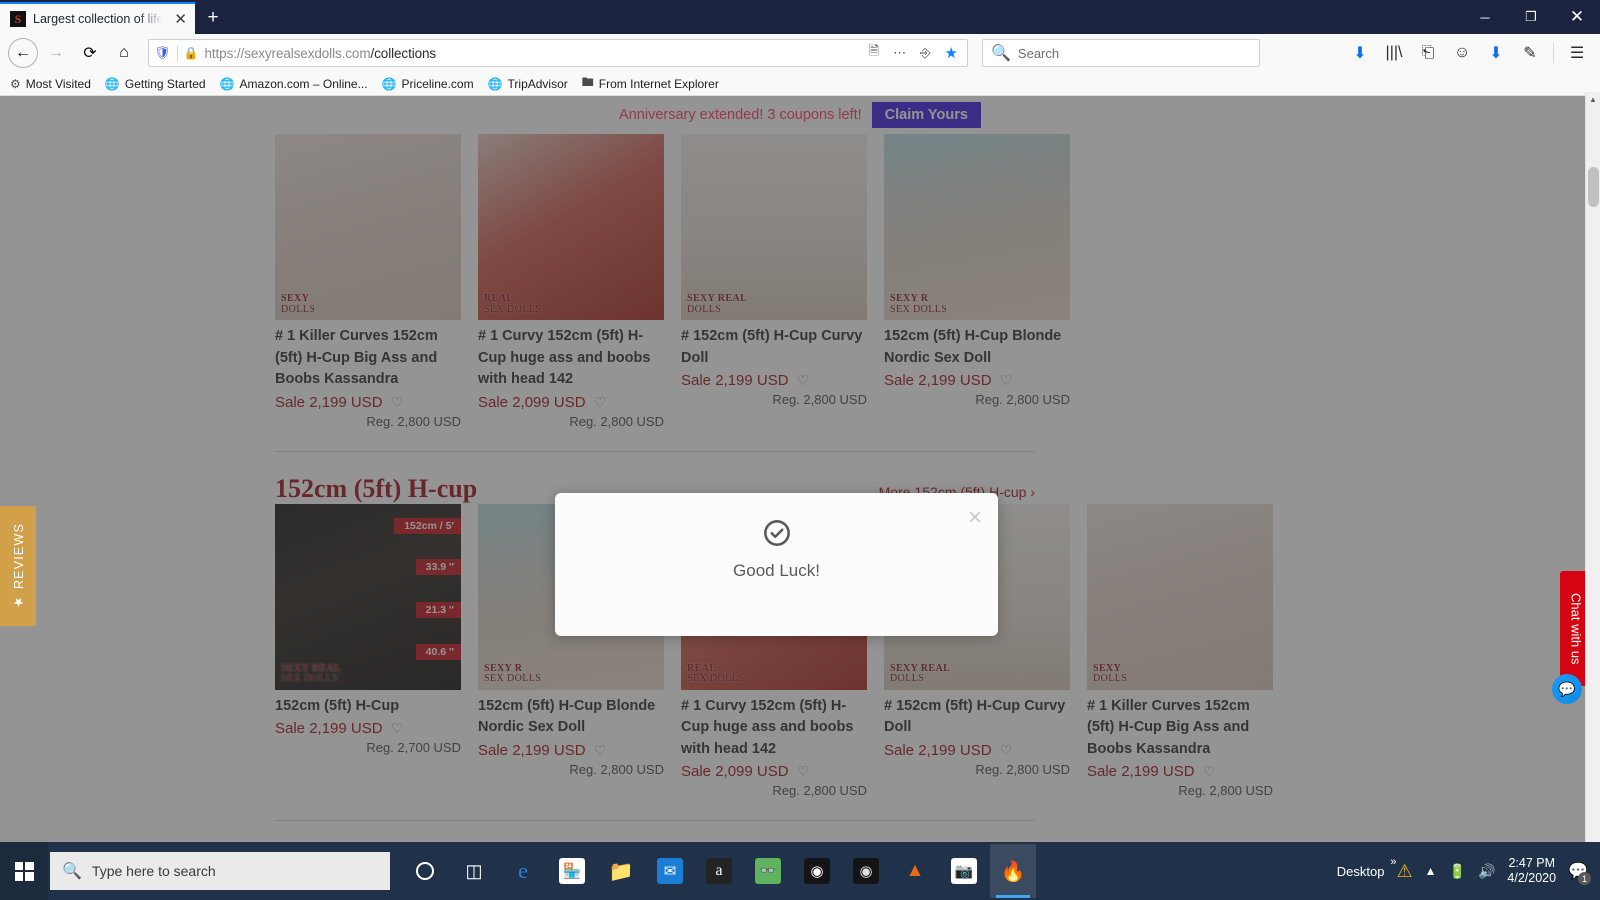 This screenshot has width=1600, height=900. I want to click on menu-icon: ☰, so click(1577, 53).